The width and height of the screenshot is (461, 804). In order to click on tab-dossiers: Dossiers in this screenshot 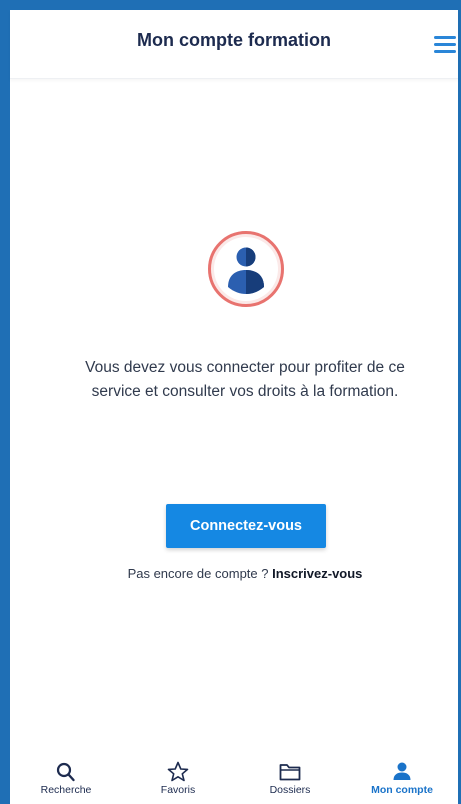, I will do `click(290, 779)`.